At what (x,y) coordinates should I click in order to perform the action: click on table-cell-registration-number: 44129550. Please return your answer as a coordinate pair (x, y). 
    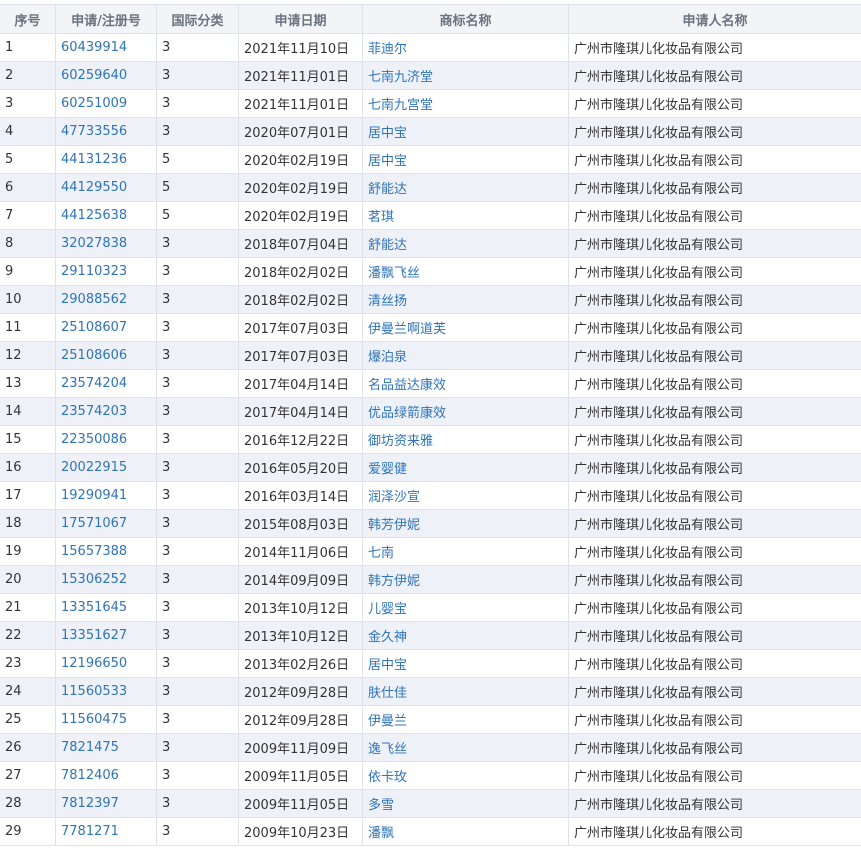
    Looking at the image, I should click on (106, 188).